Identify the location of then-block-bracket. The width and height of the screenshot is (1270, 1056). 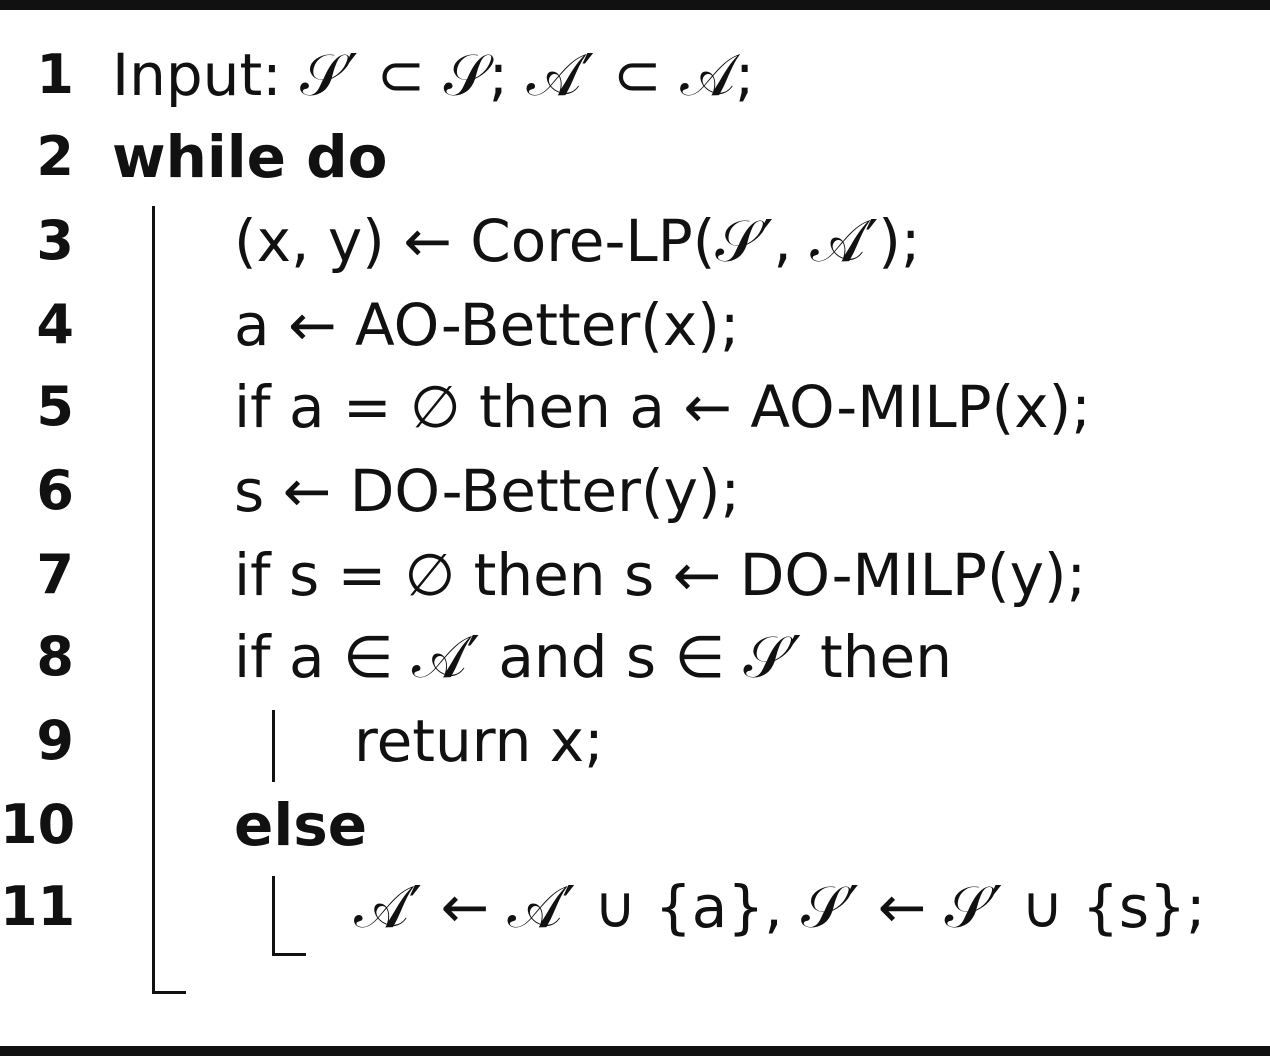
(273, 746).